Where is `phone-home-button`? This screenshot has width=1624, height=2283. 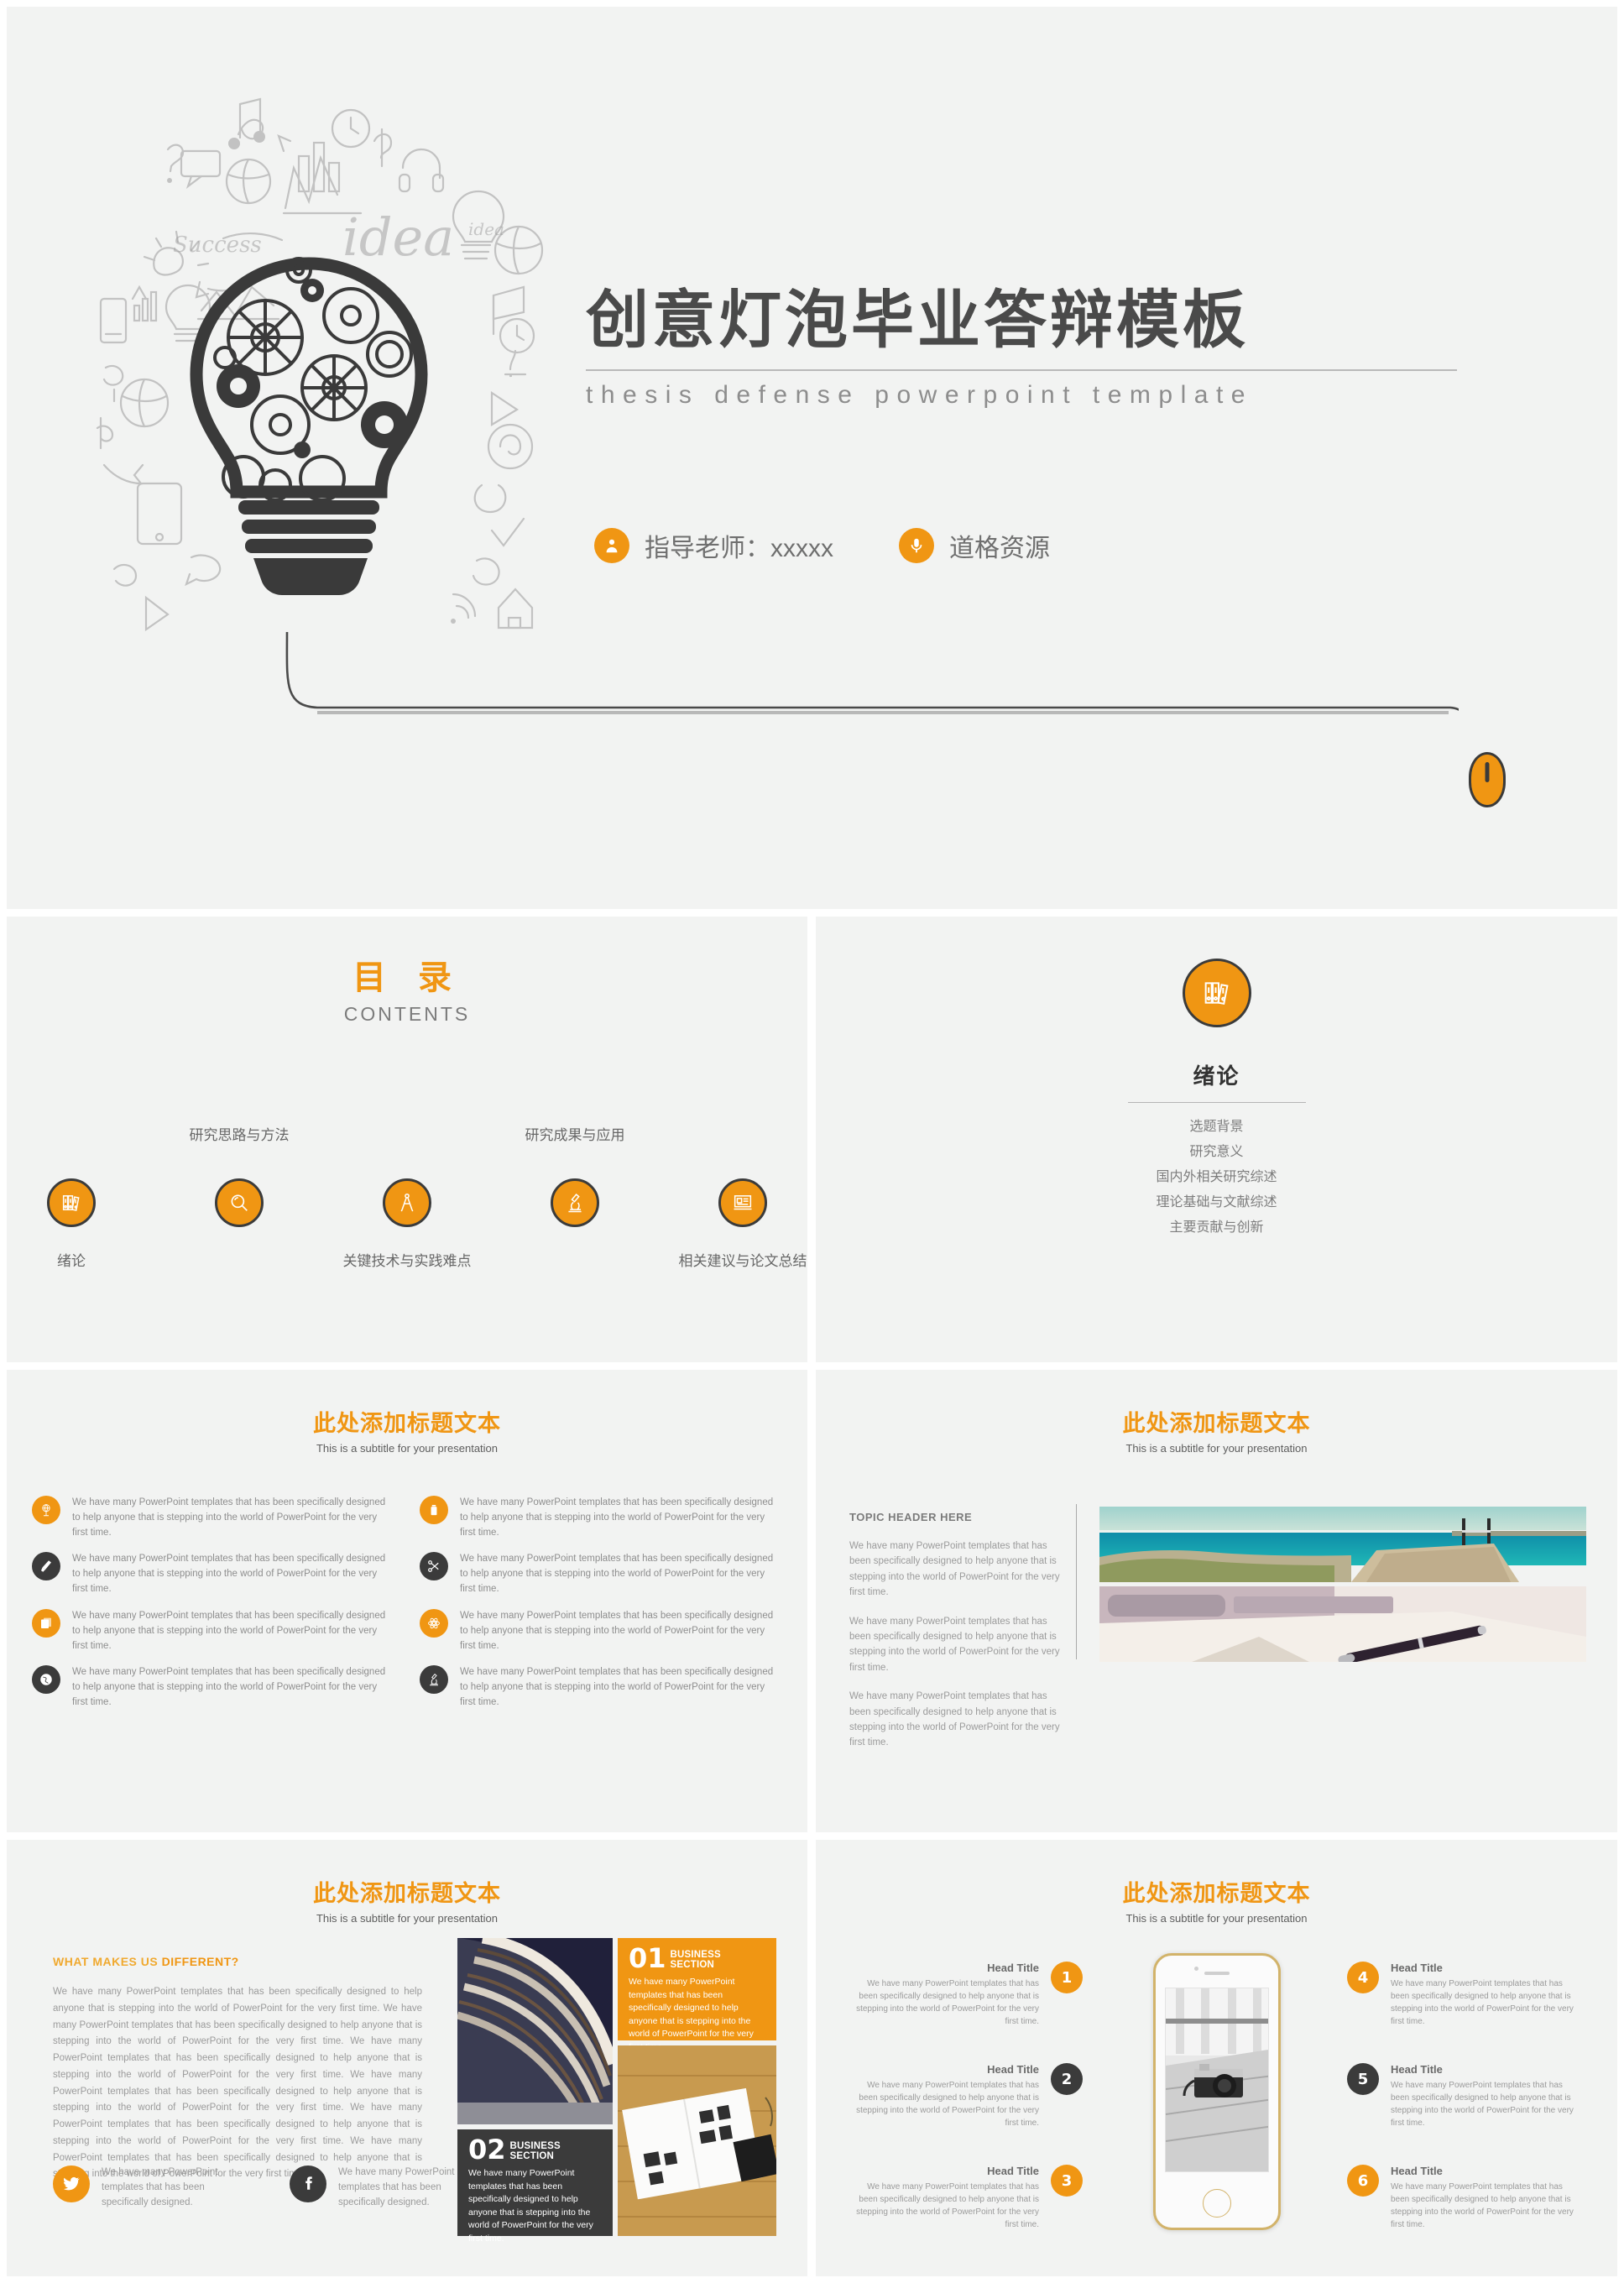
phone-home-button is located at coordinates (1216, 2204).